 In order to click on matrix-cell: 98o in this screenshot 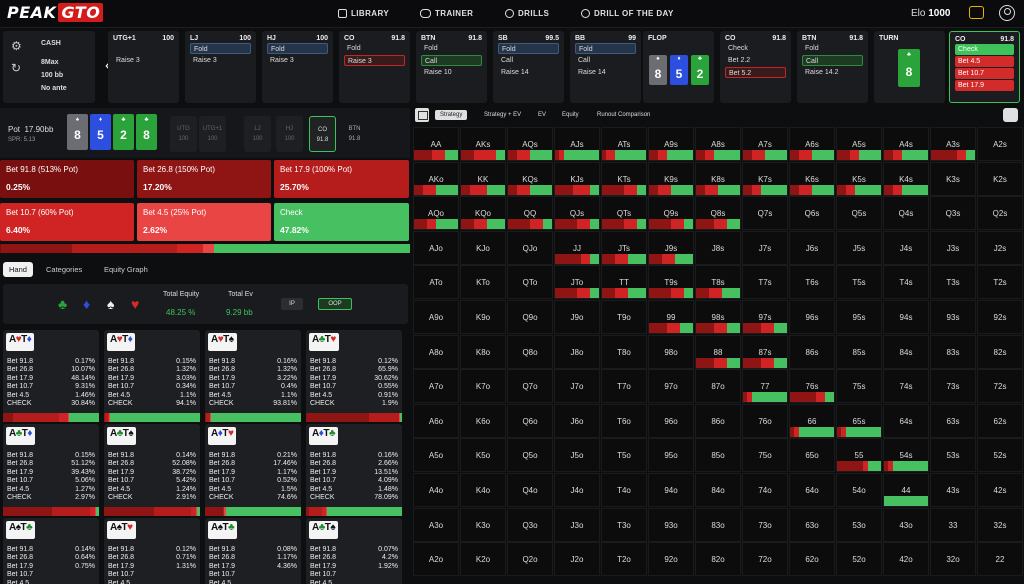, I will do `click(671, 351)`.